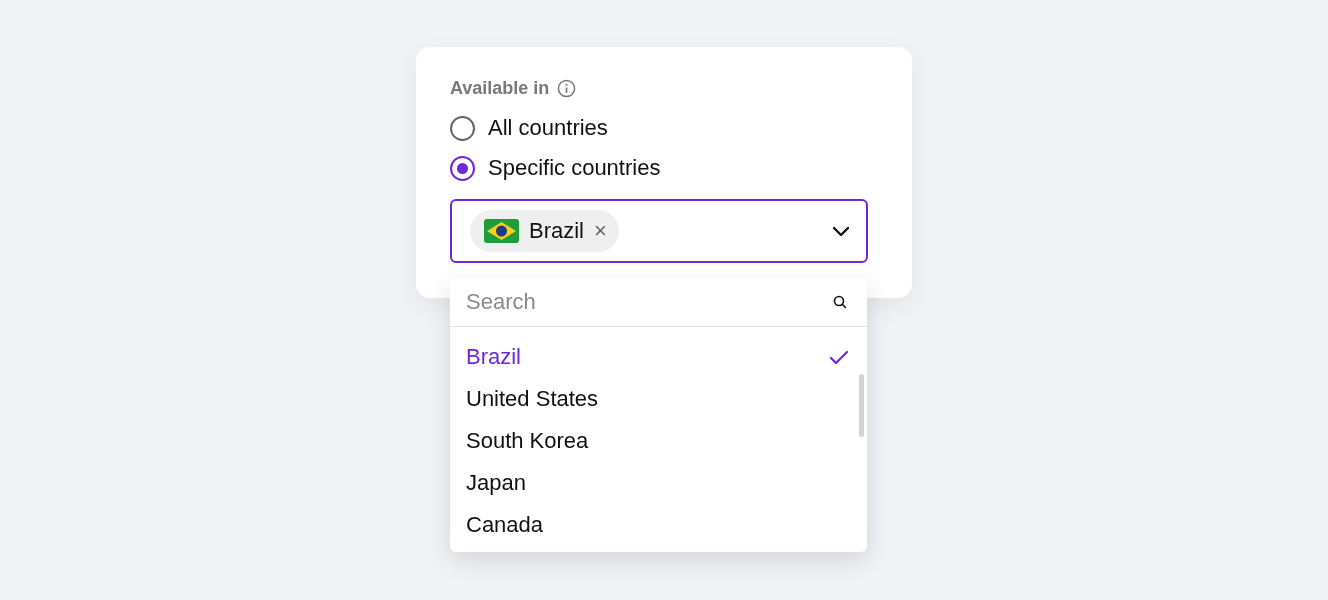 The image size is (1328, 600). What do you see at coordinates (658, 357) in the screenshot?
I see `country-option: Brazil` at bounding box center [658, 357].